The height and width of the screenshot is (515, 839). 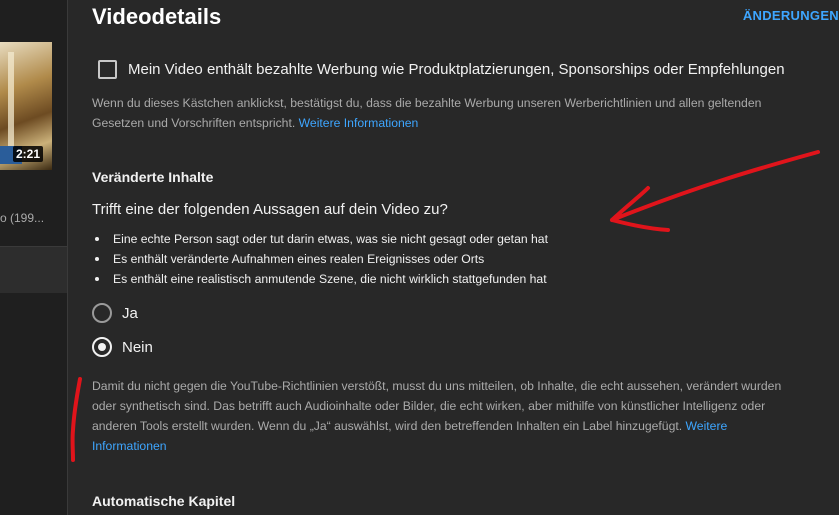 I want to click on changes-button: ÄNDERUNGEN, so click(x=791, y=15).